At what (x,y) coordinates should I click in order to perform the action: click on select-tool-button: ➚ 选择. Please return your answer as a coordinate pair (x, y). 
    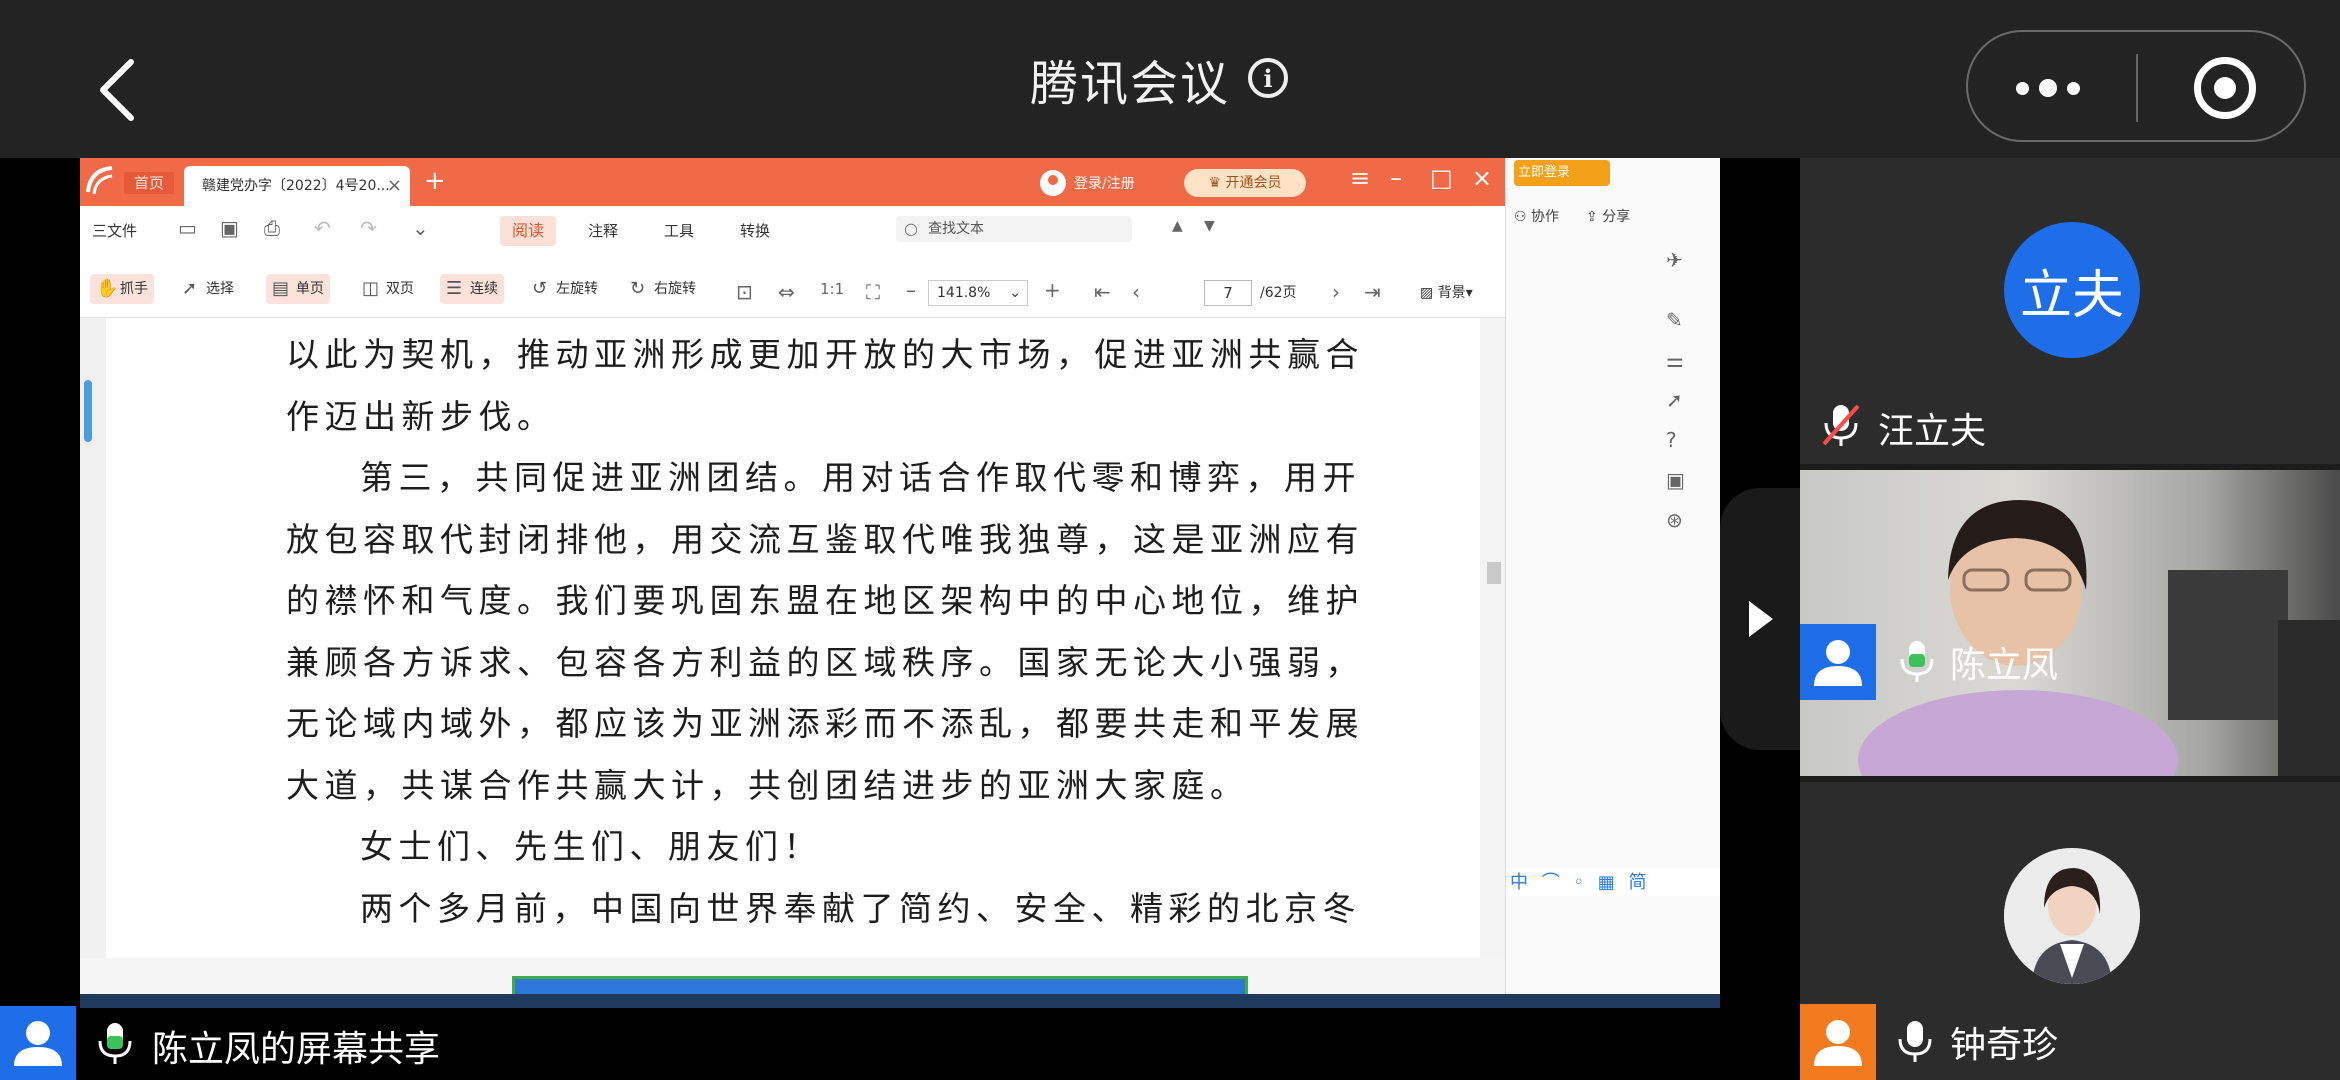
    Looking at the image, I should click on (208, 289).